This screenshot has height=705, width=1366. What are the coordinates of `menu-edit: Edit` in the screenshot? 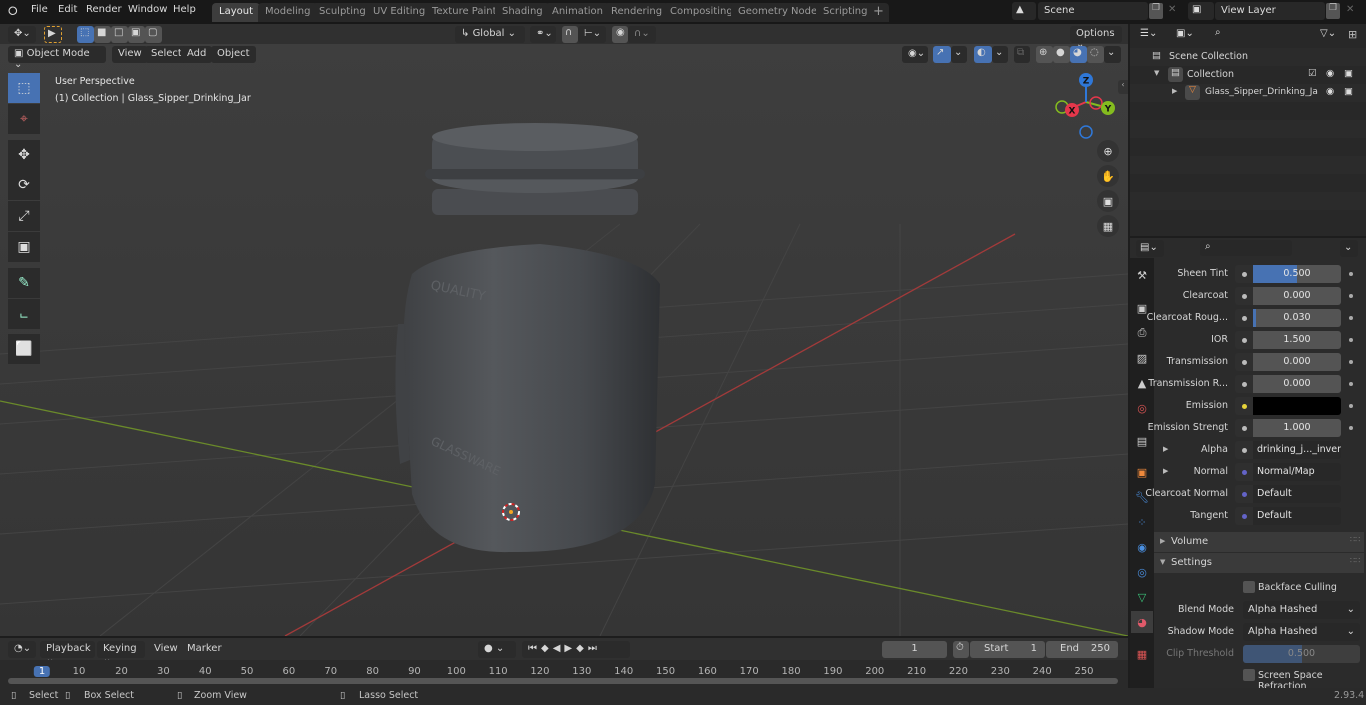 It's located at (67, 9).